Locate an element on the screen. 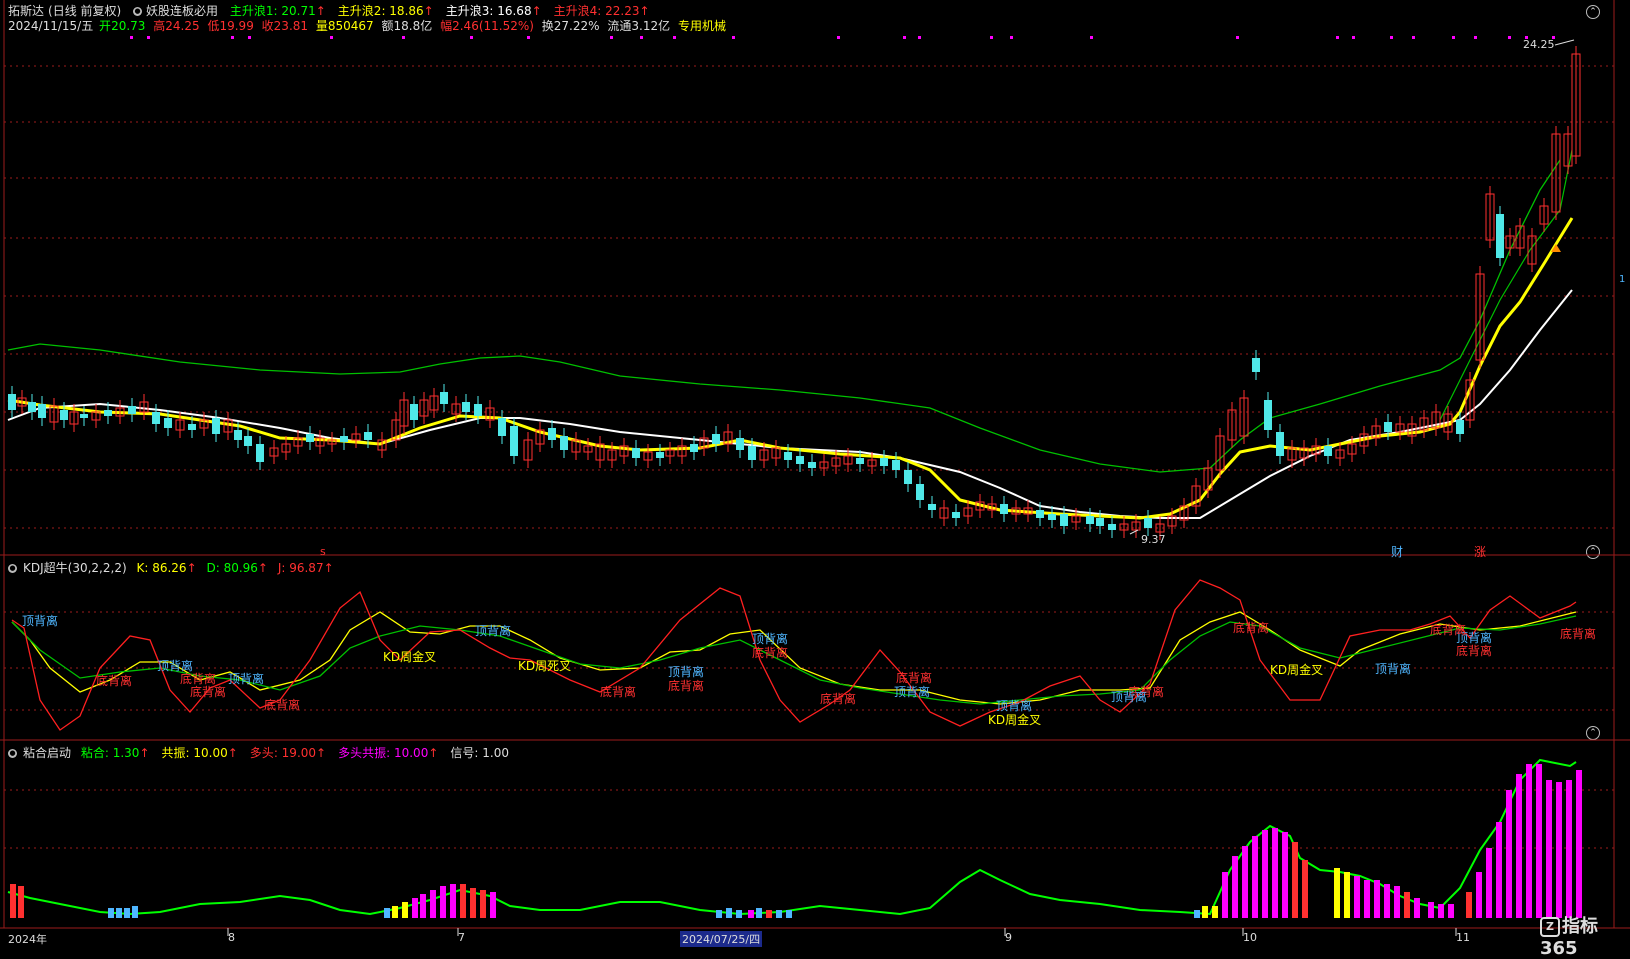 The image size is (1630, 959). d-label: D is located at coordinates (211, 568).